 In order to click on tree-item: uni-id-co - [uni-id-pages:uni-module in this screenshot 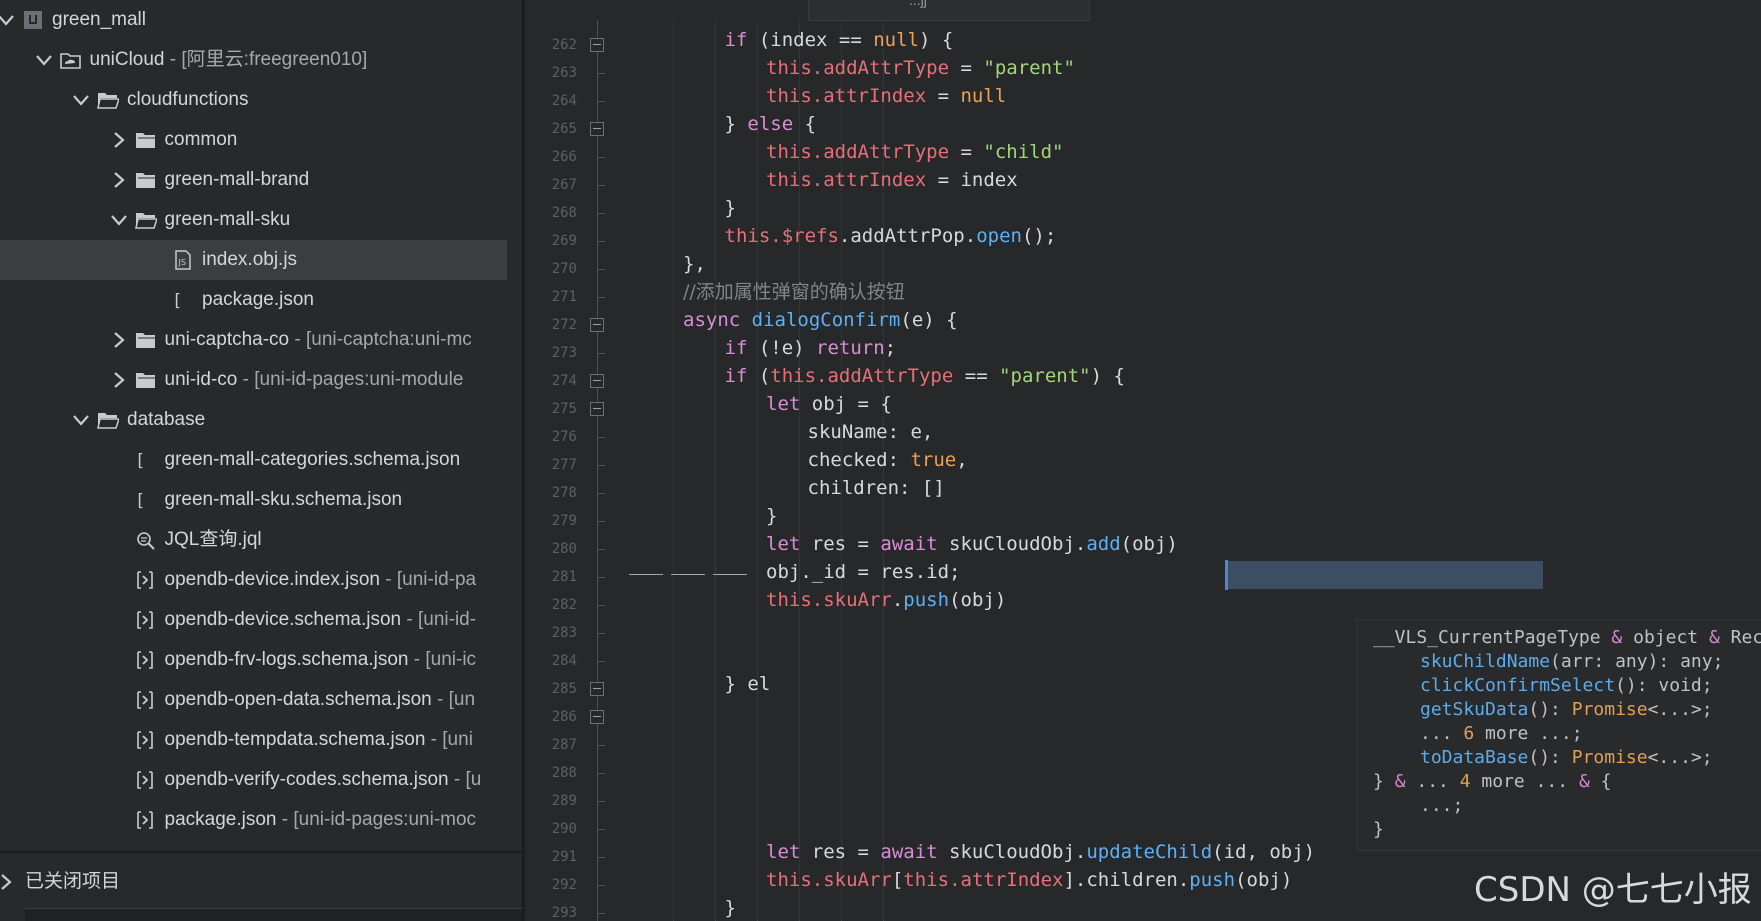, I will do `click(253, 380)`.